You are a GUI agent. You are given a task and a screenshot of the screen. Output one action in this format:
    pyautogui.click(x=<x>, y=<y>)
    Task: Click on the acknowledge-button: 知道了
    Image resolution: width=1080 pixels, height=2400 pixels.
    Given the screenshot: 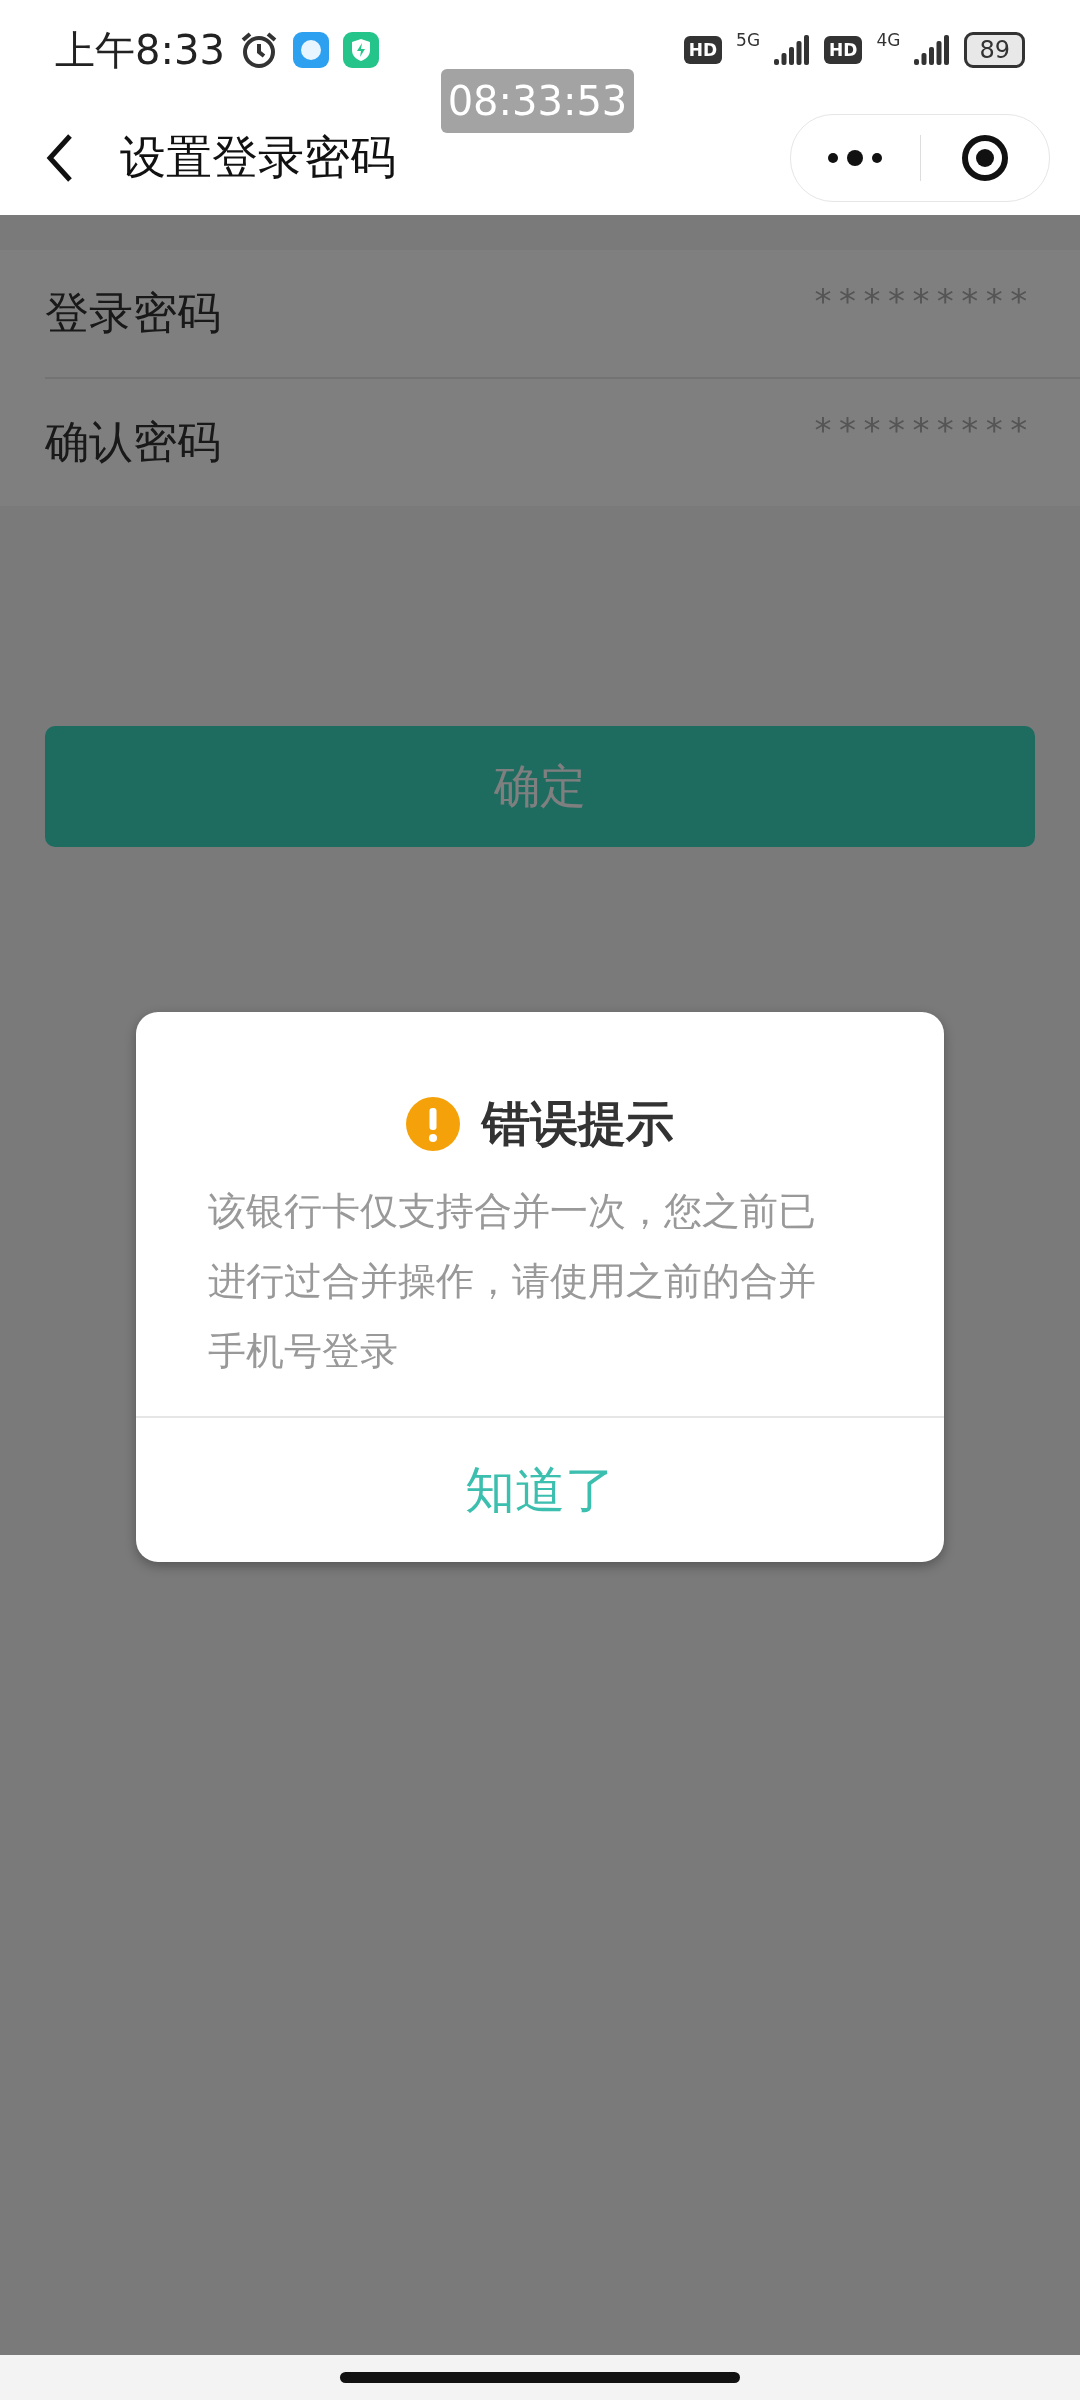 What is the action you would take?
    pyautogui.click(x=540, y=1489)
    